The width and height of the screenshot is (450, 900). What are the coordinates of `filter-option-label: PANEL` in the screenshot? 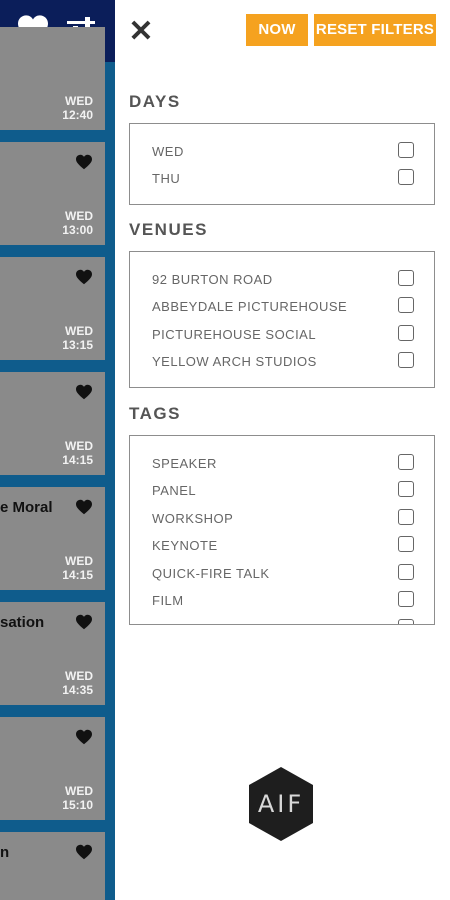 It's located at (174, 490).